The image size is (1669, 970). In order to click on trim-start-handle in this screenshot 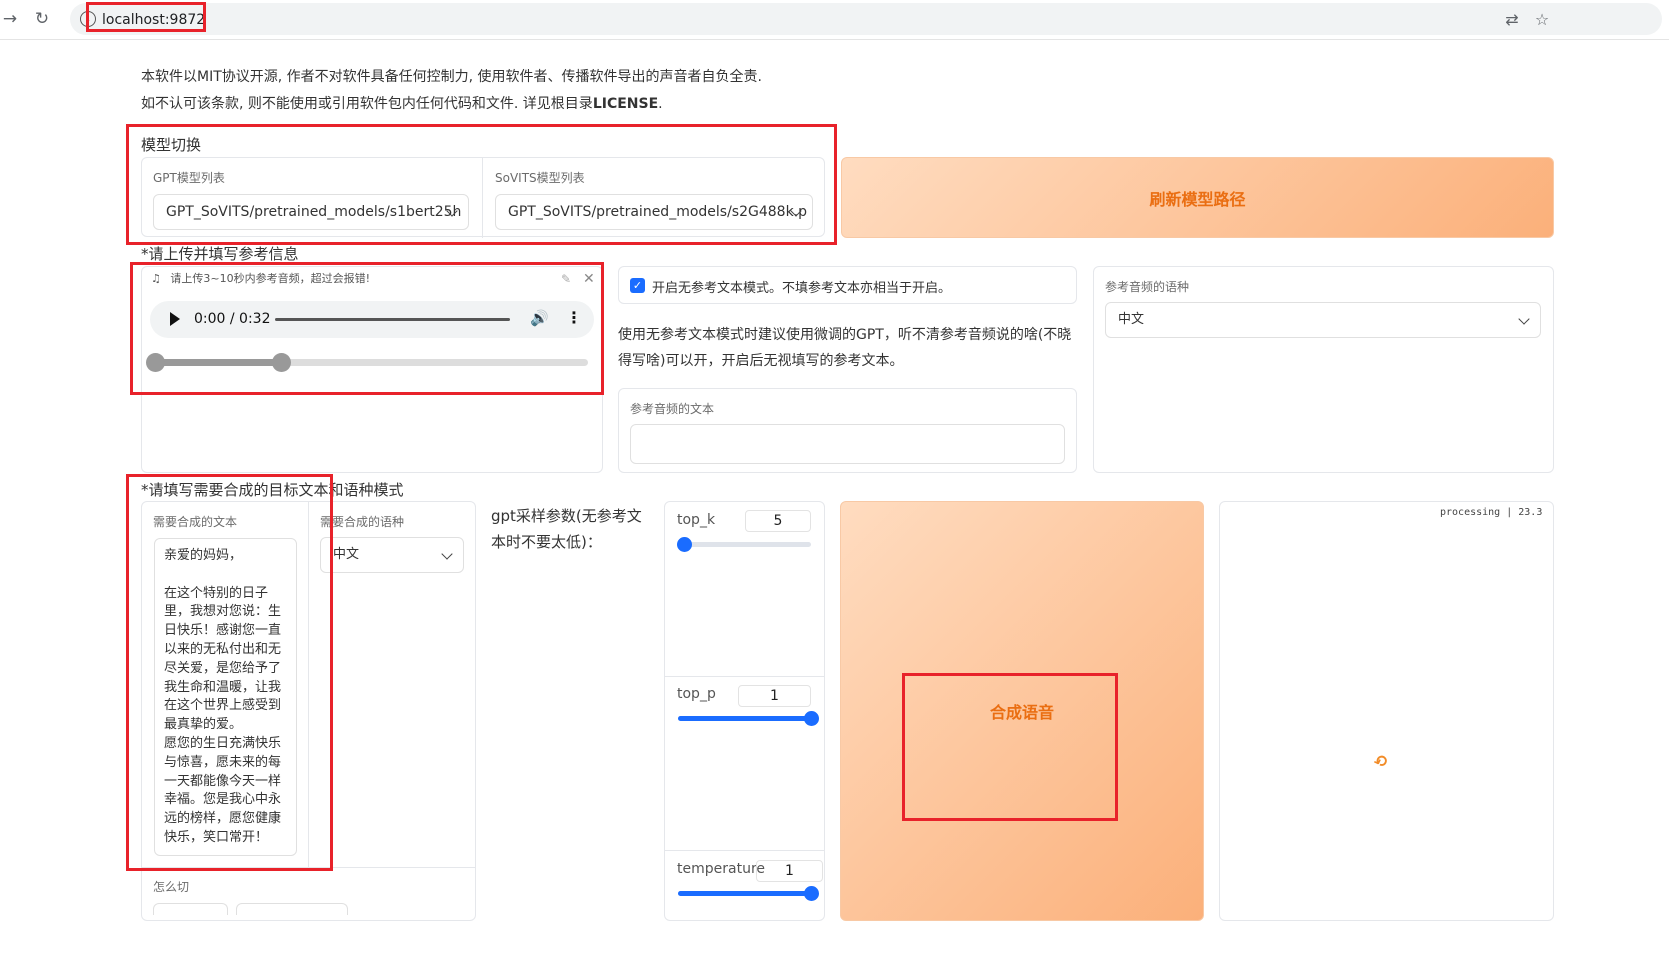, I will do `click(155, 362)`.